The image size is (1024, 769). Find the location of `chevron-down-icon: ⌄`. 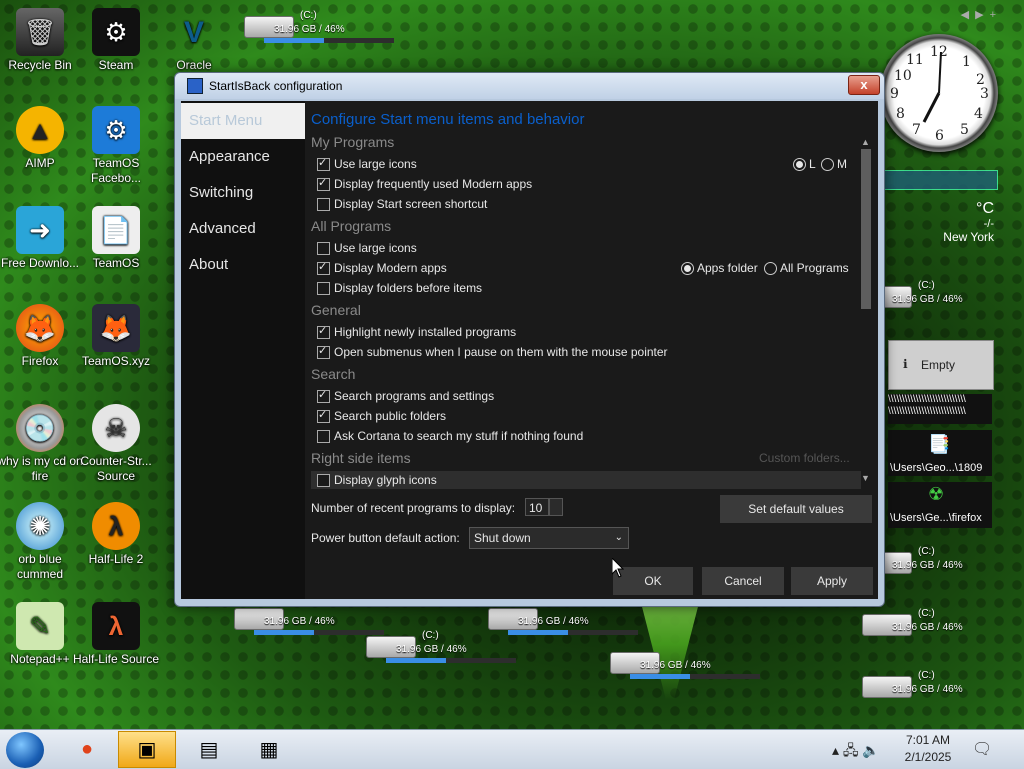

chevron-down-icon: ⌄ is located at coordinates (618, 537).